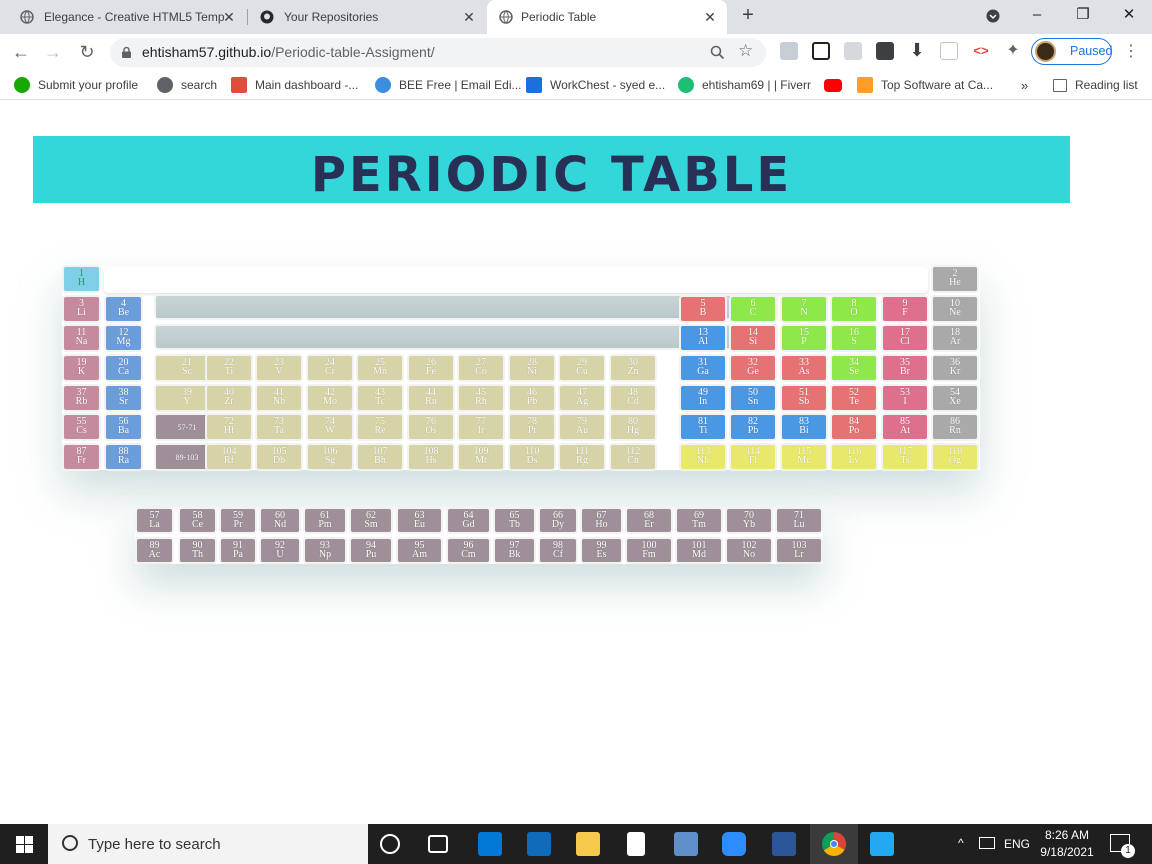  I want to click on element-cell: 49 In, so click(703, 398).